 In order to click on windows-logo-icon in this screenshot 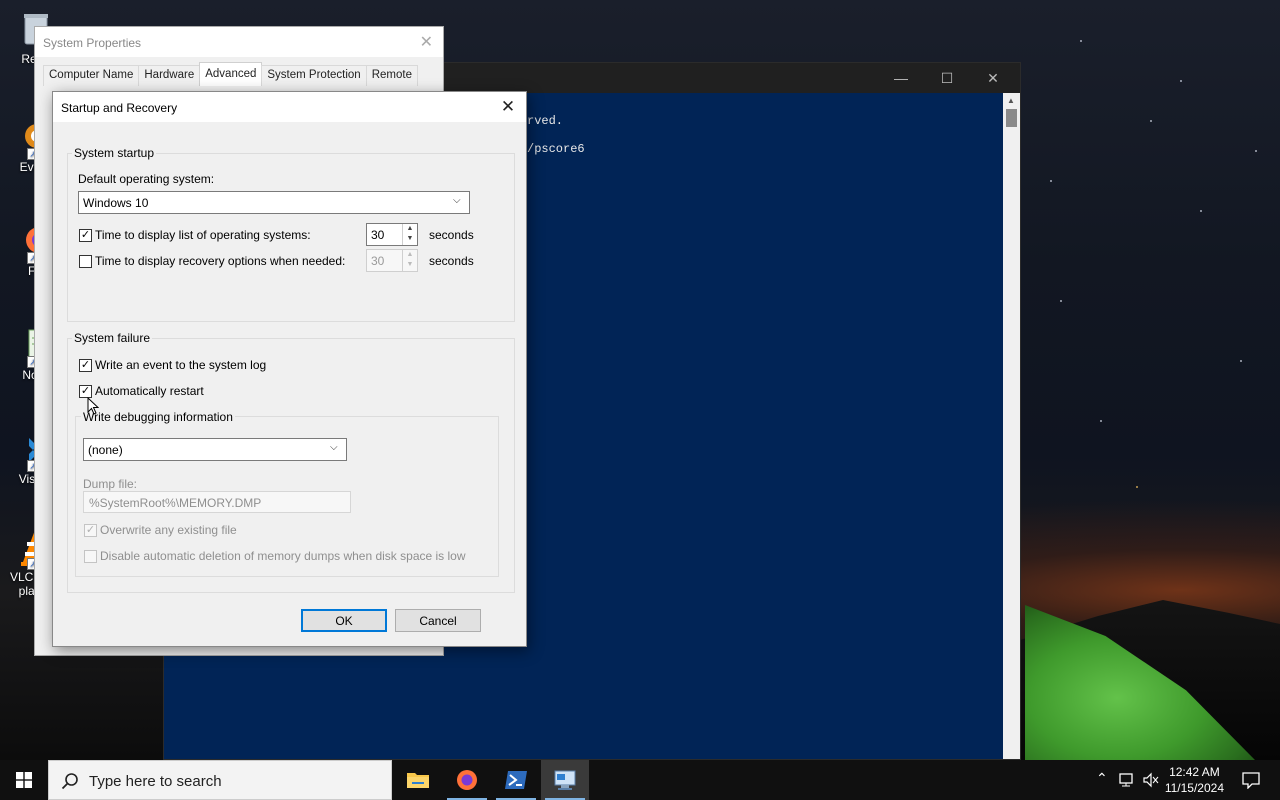, I will do `click(24, 780)`.